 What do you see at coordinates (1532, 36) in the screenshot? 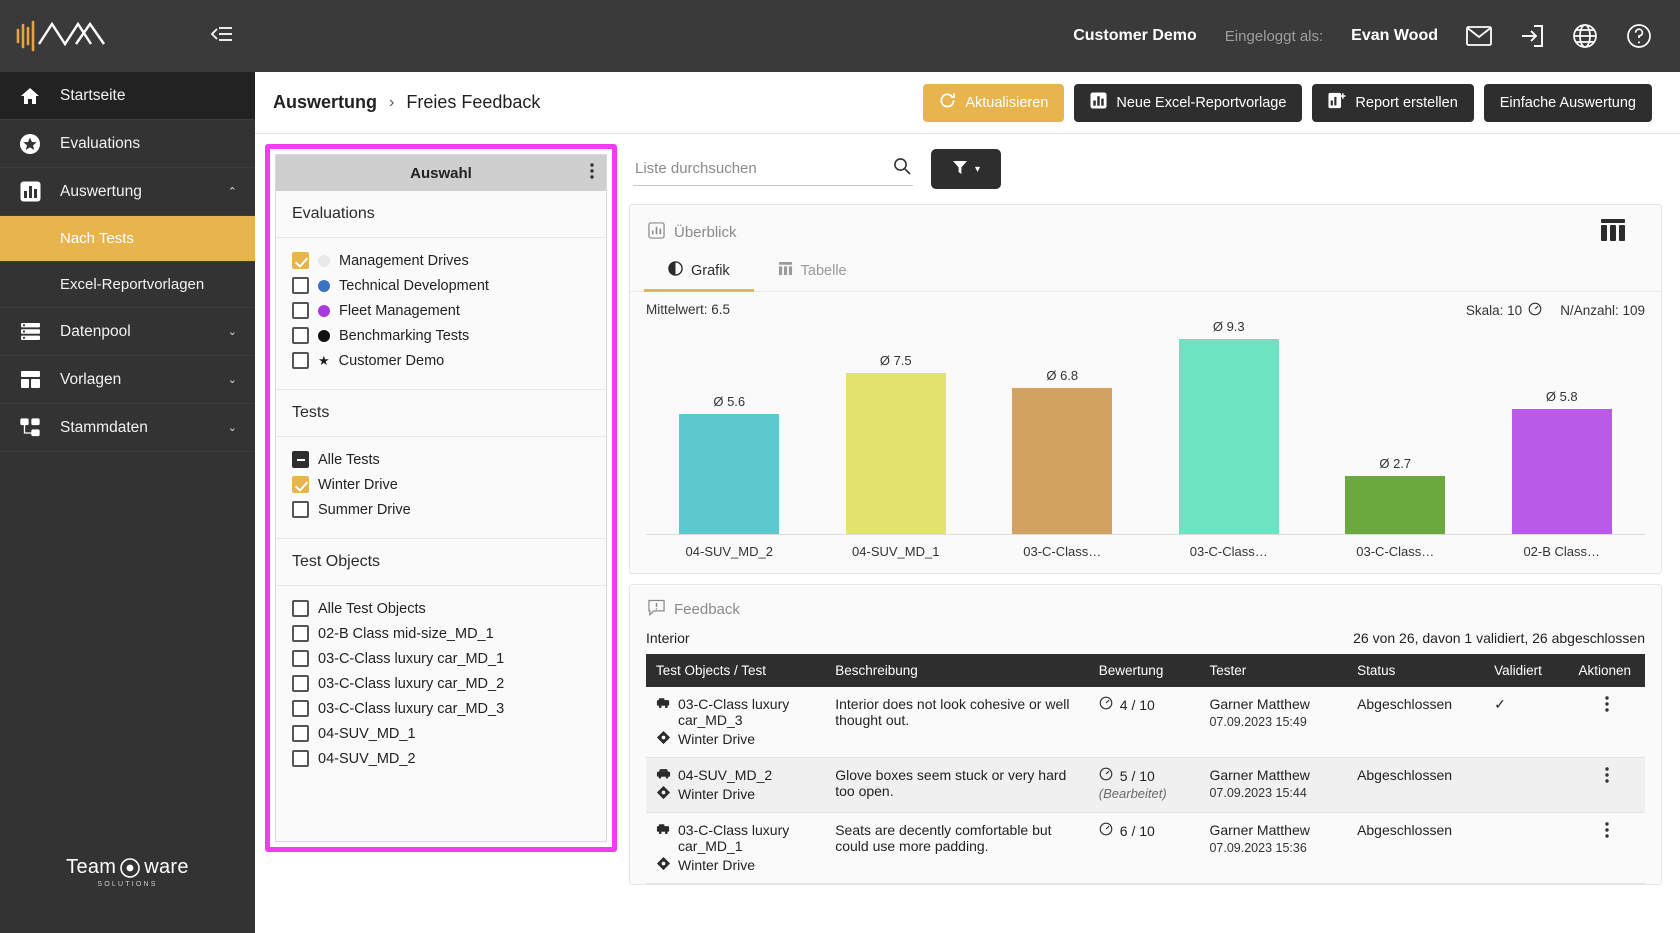
I see `logout-icon` at bounding box center [1532, 36].